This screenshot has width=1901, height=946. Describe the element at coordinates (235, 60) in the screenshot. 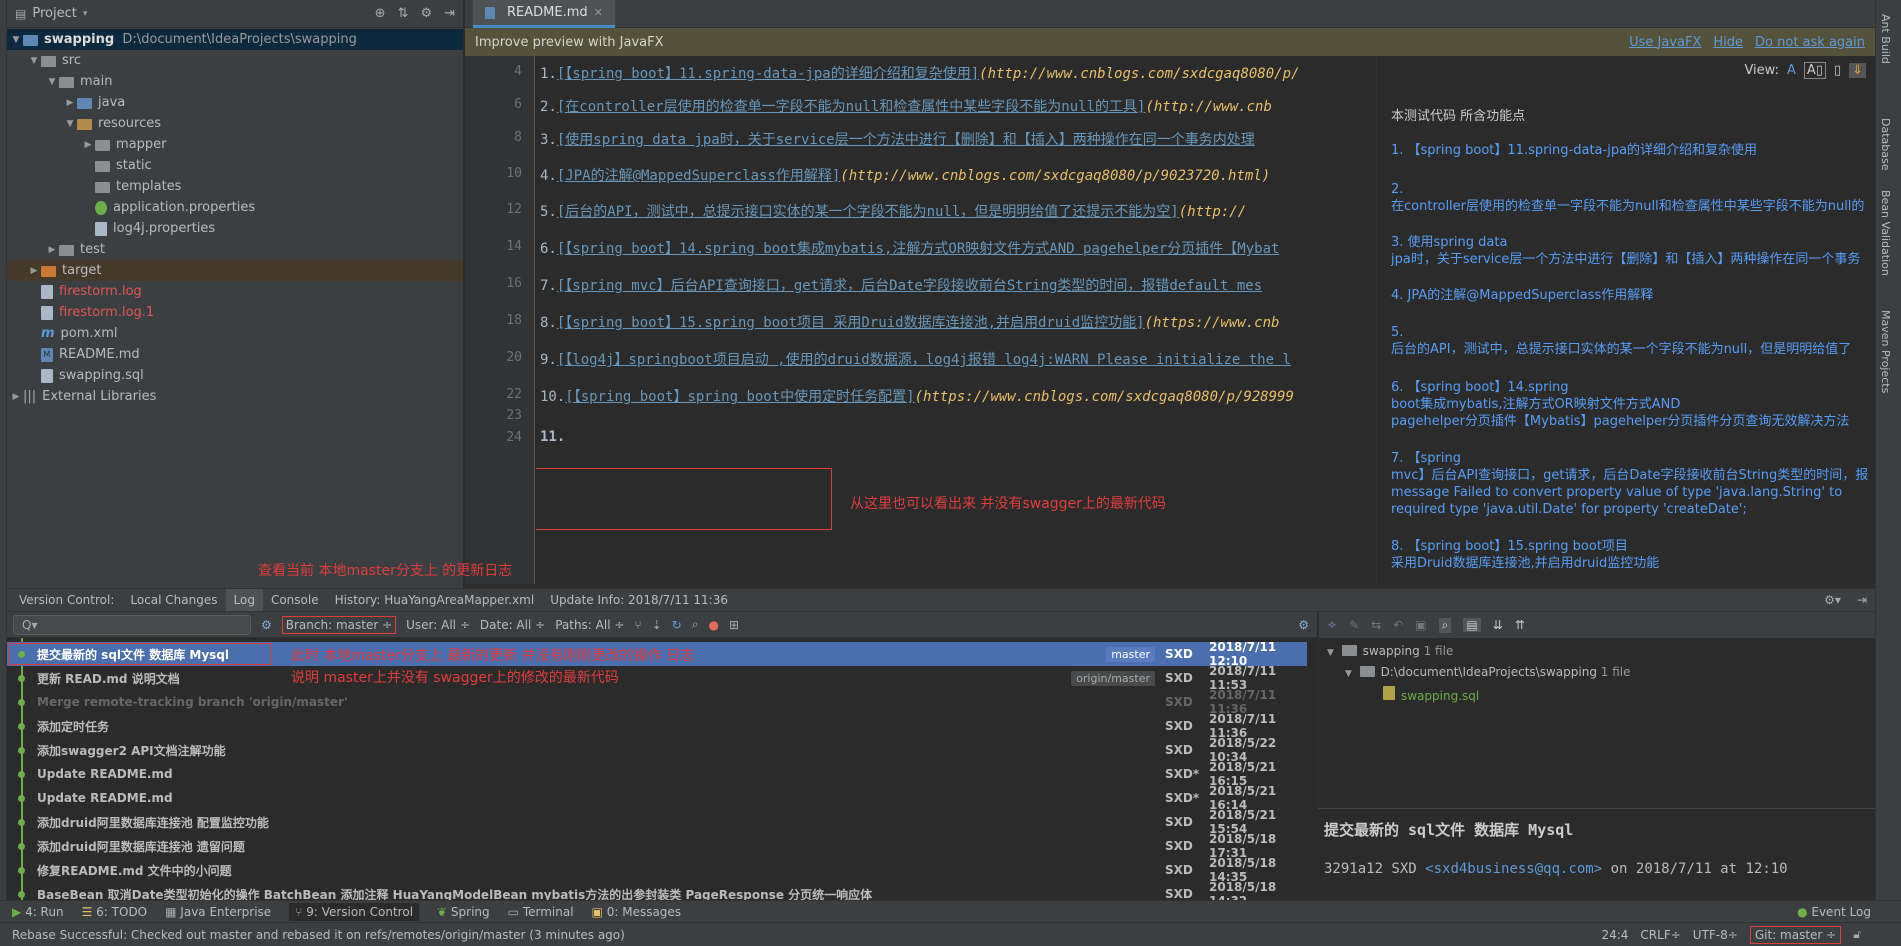

I see `tree-src: ▼ src` at that location.